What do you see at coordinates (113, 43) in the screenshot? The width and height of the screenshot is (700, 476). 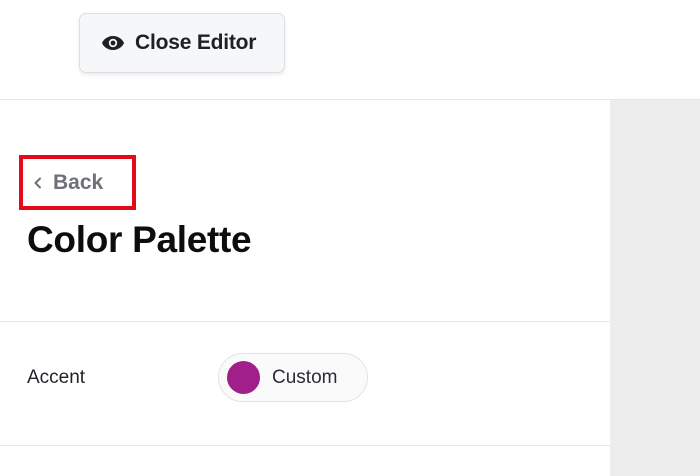 I see `eye-icon` at bounding box center [113, 43].